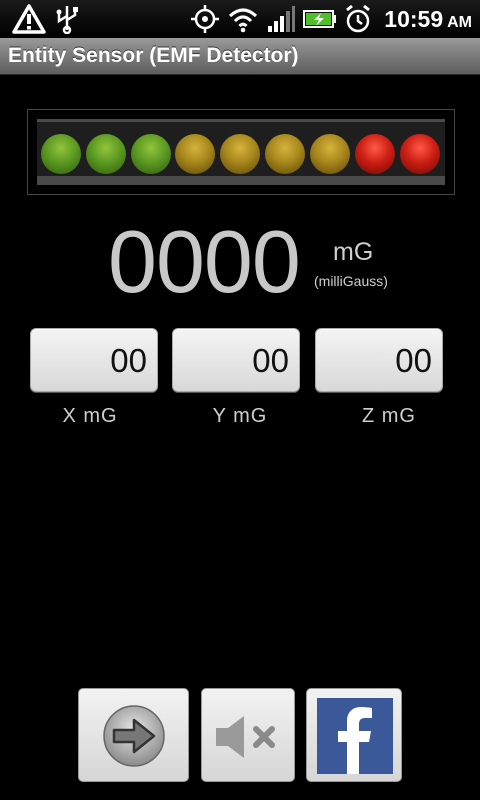 The width and height of the screenshot is (480, 800). I want to click on y-axis-box: 00, so click(236, 360).